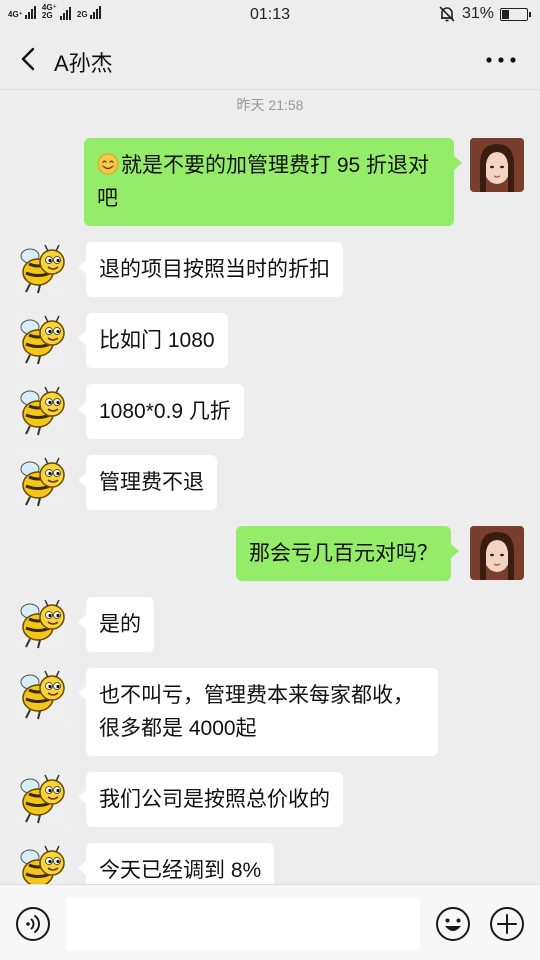 The height and width of the screenshot is (960, 540). I want to click on message-text: 管理费不退, so click(151, 482).